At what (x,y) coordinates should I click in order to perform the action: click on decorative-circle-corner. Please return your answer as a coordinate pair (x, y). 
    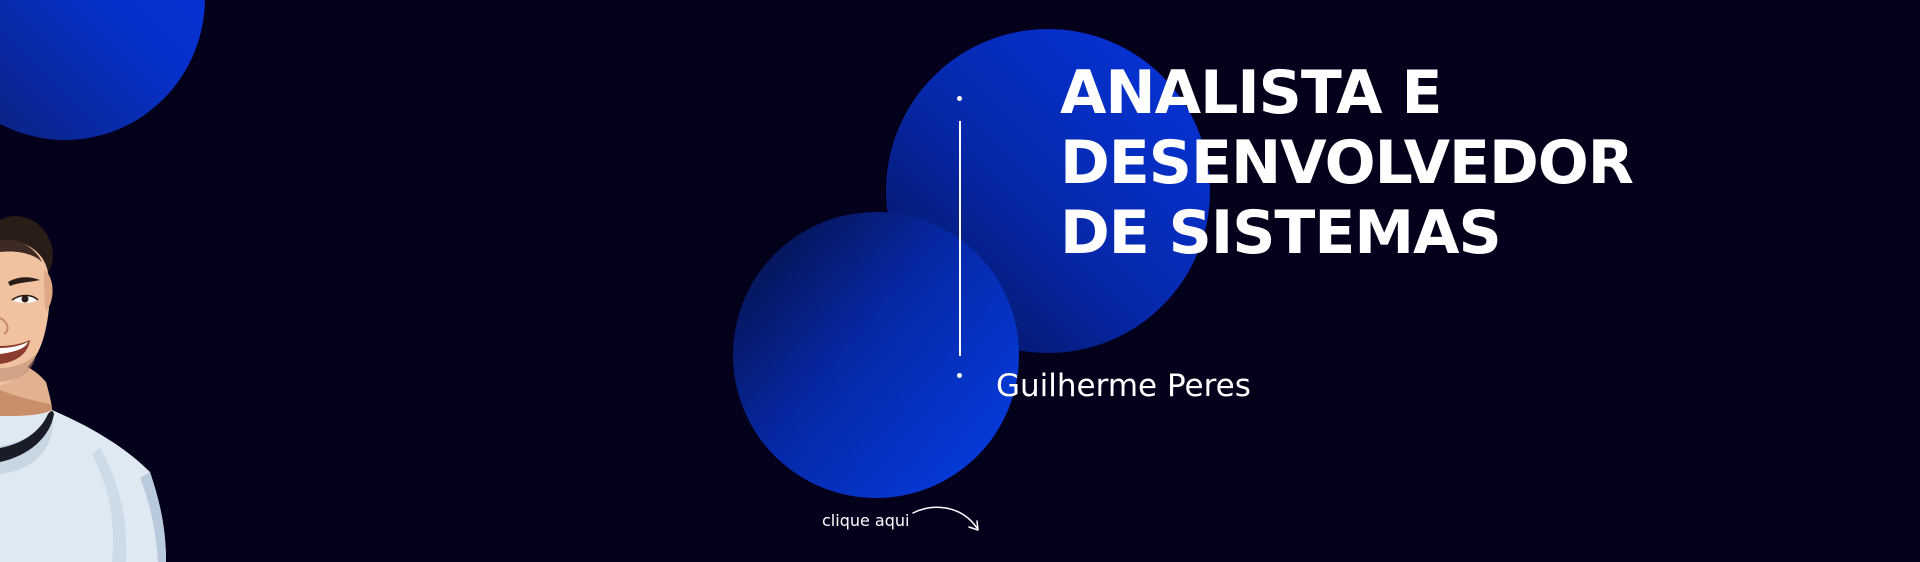
    Looking at the image, I should click on (102, 70).